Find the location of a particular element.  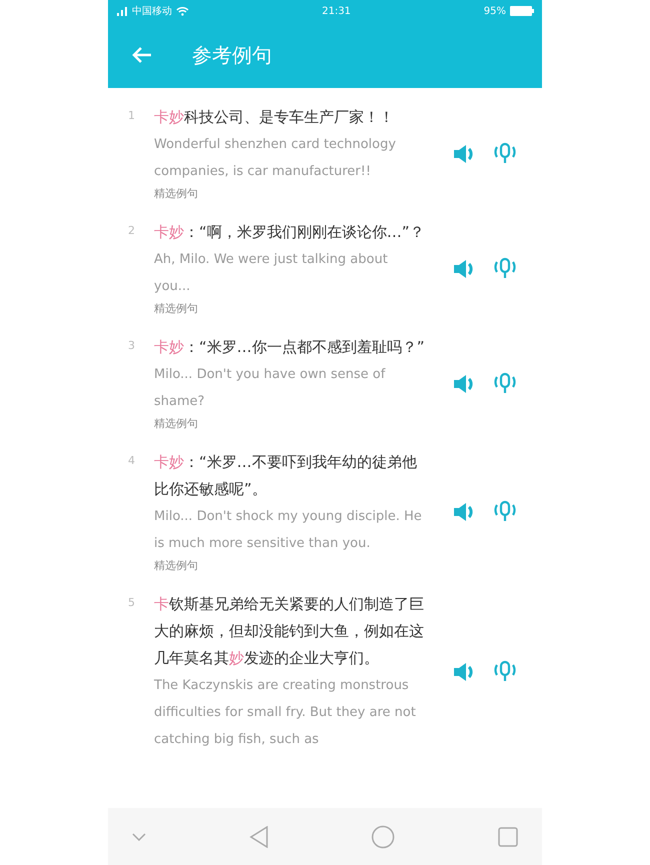

home-circle-icon is located at coordinates (383, 836).